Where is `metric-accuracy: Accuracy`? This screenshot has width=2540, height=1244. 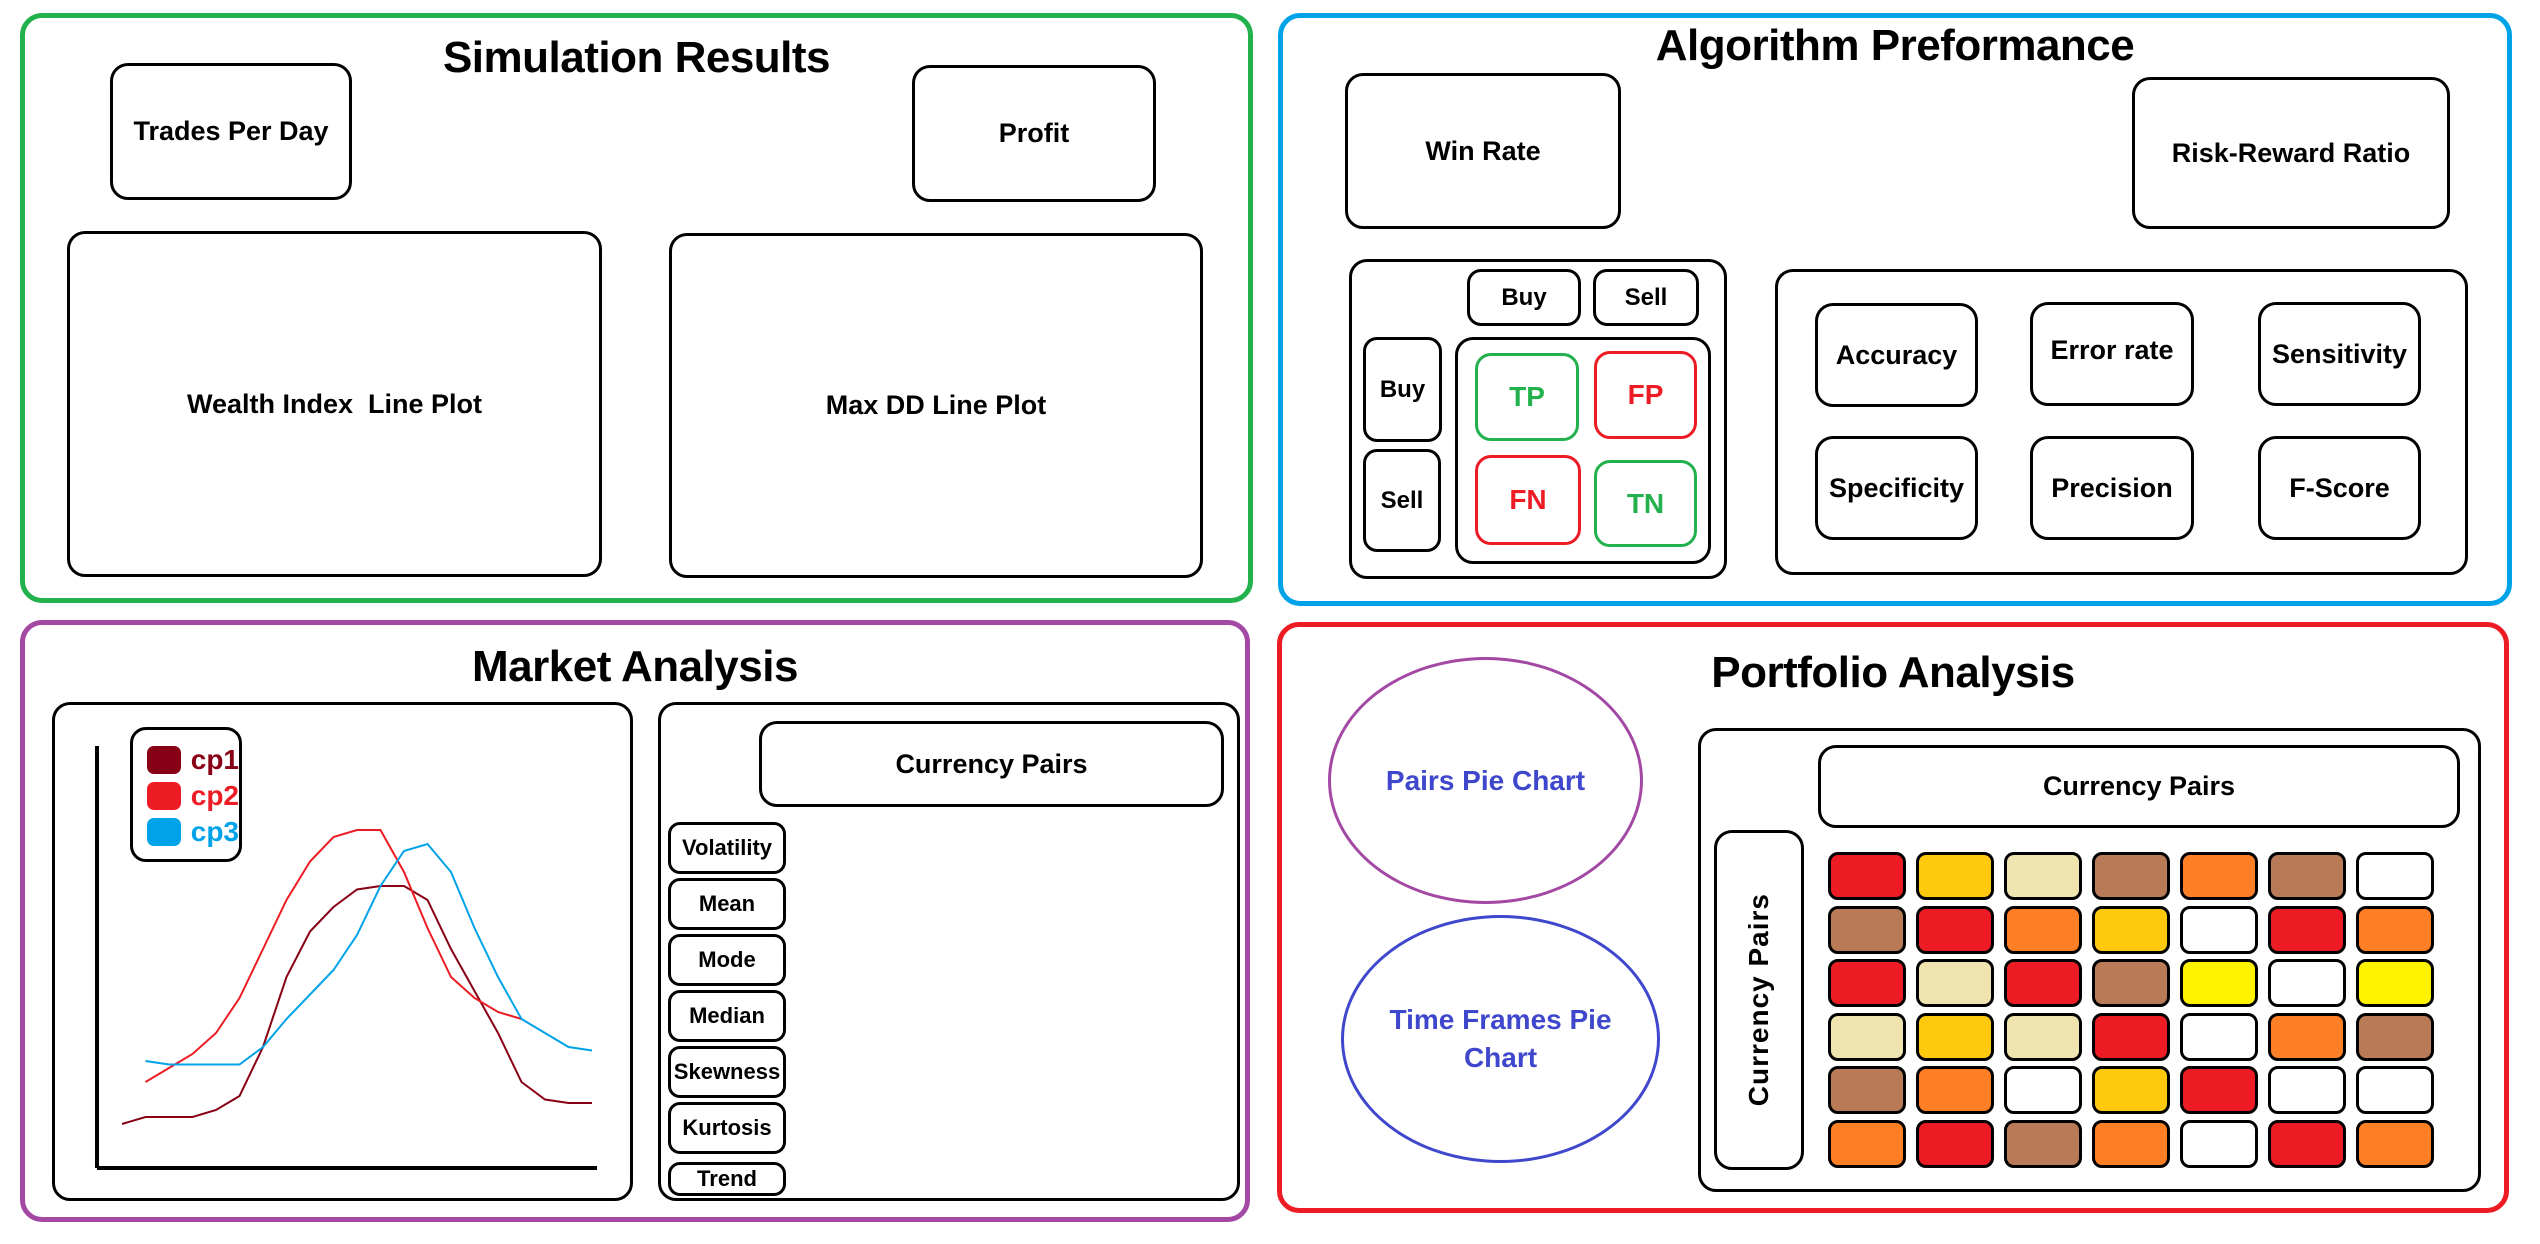
metric-accuracy: Accuracy is located at coordinates (1896, 355).